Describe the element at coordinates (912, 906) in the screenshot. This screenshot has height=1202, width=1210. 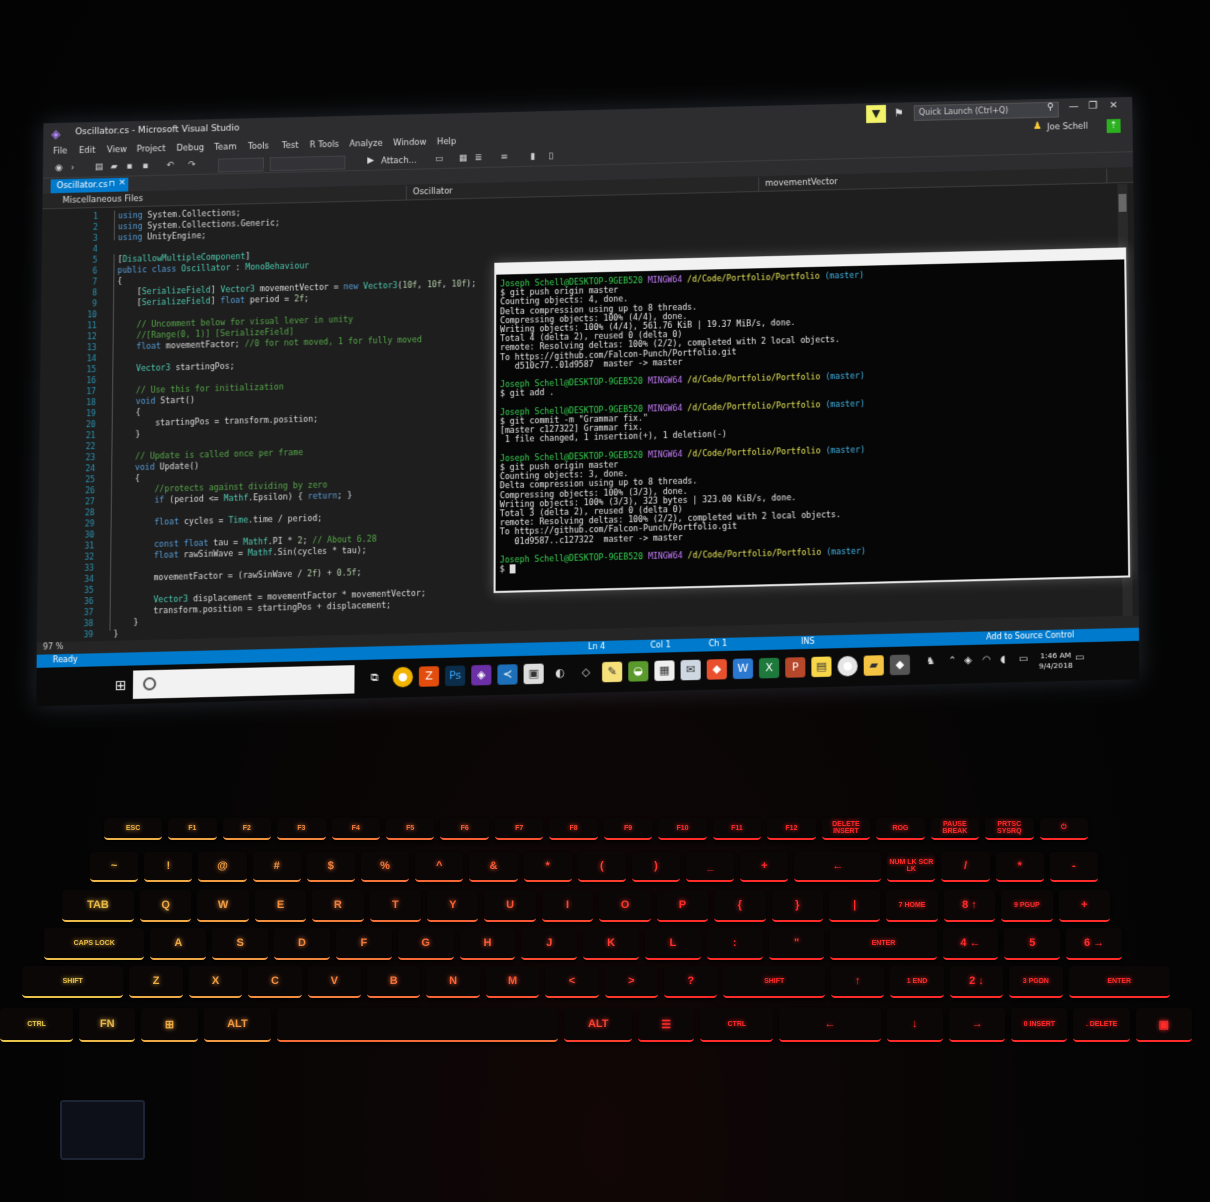
I see `keyboard-key: 7 HOME` at that location.